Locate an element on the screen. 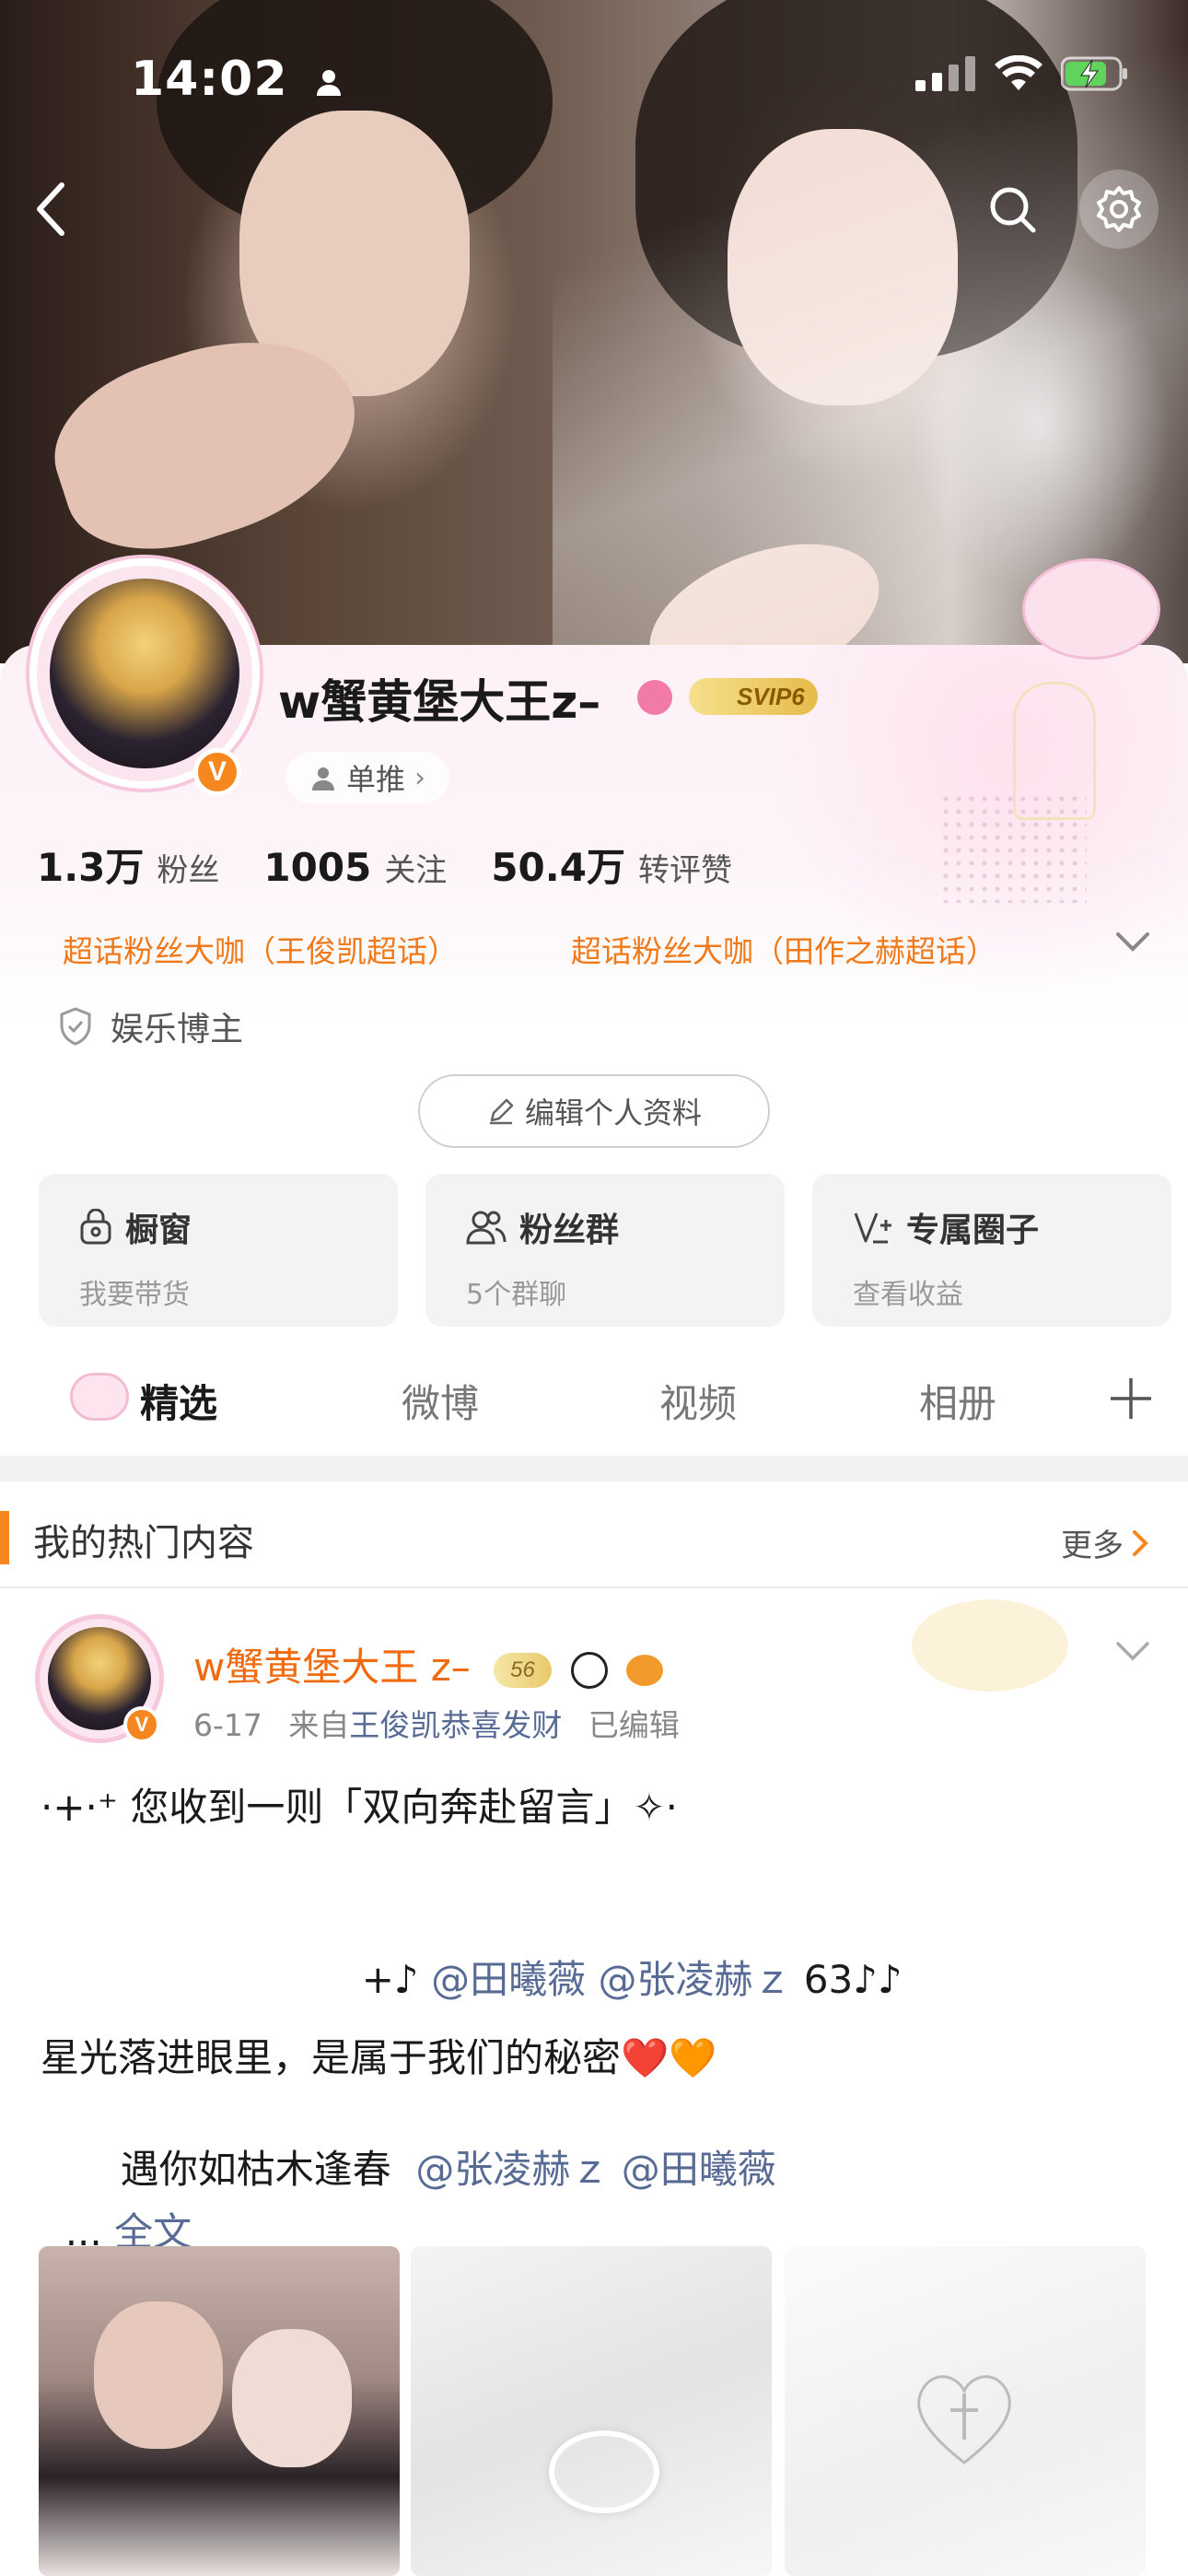 The height and width of the screenshot is (2576, 1188). plus-icon is located at coordinates (1131, 1398).